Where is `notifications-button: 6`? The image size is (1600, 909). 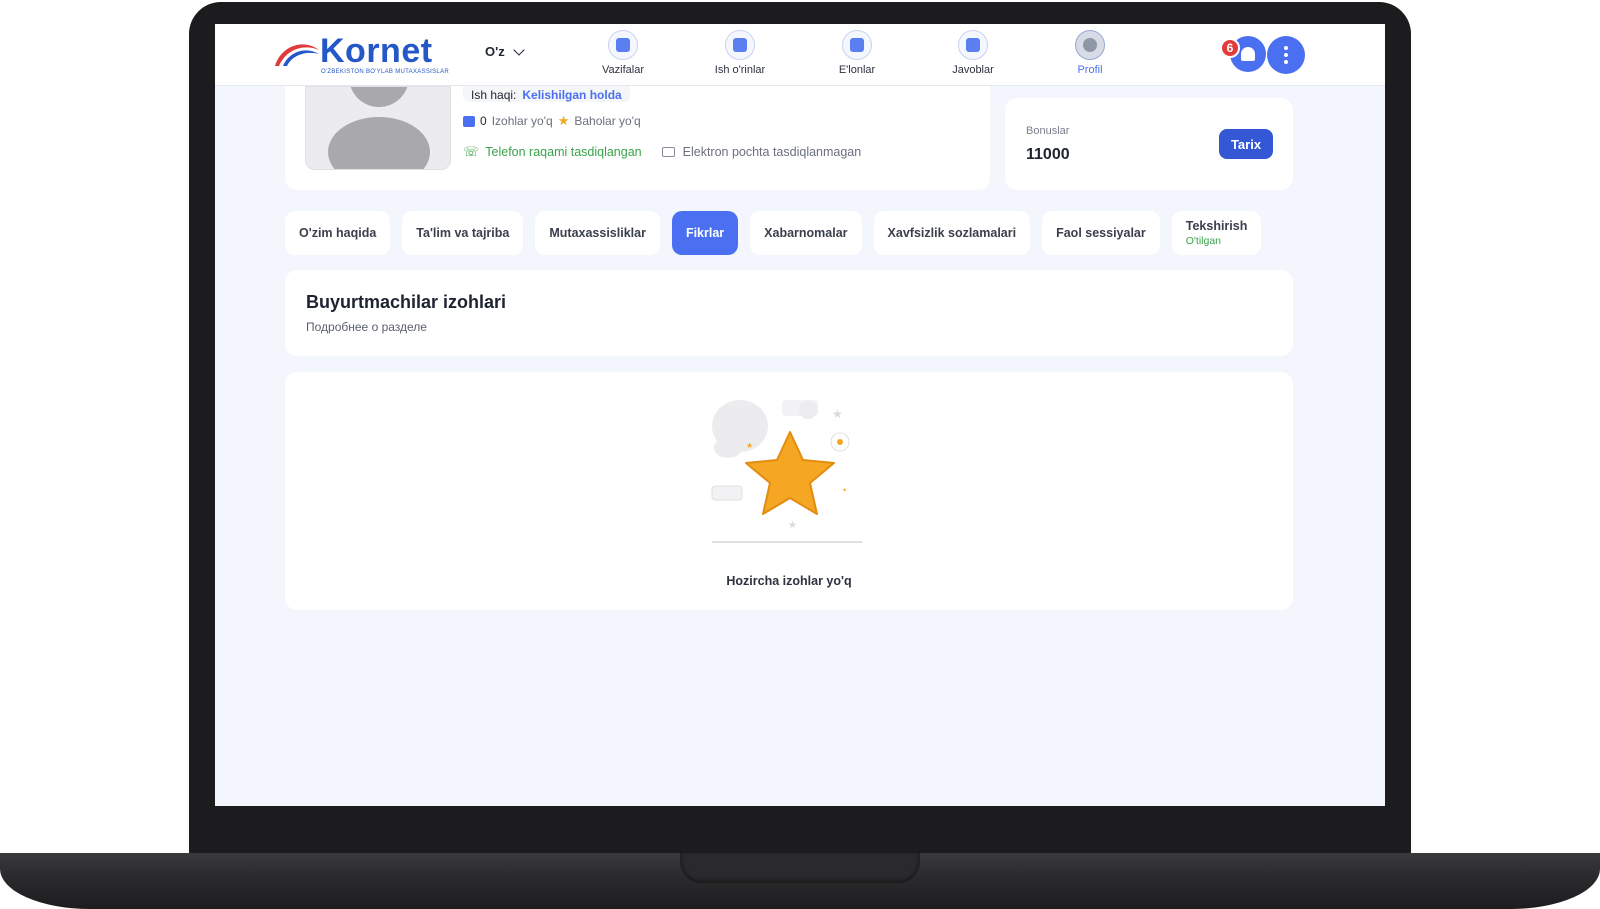
notifications-button: 6 is located at coordinates (1243, 54).